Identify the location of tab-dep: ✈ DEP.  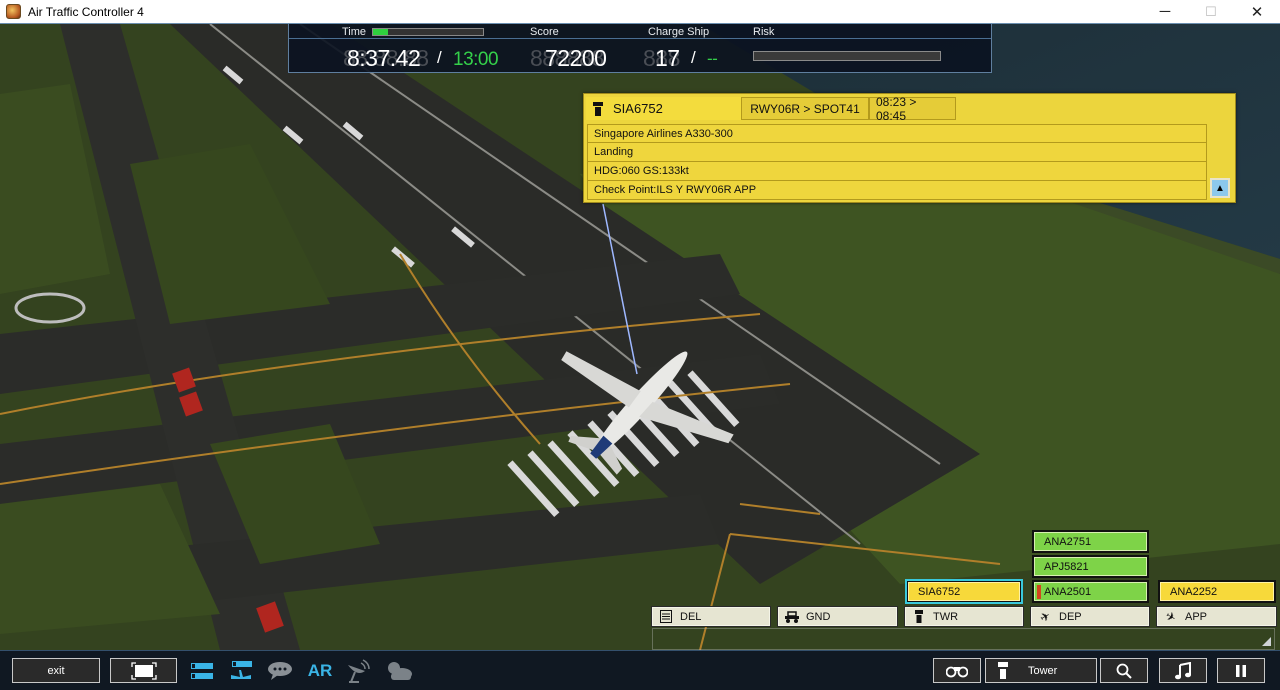
(1090, 616).